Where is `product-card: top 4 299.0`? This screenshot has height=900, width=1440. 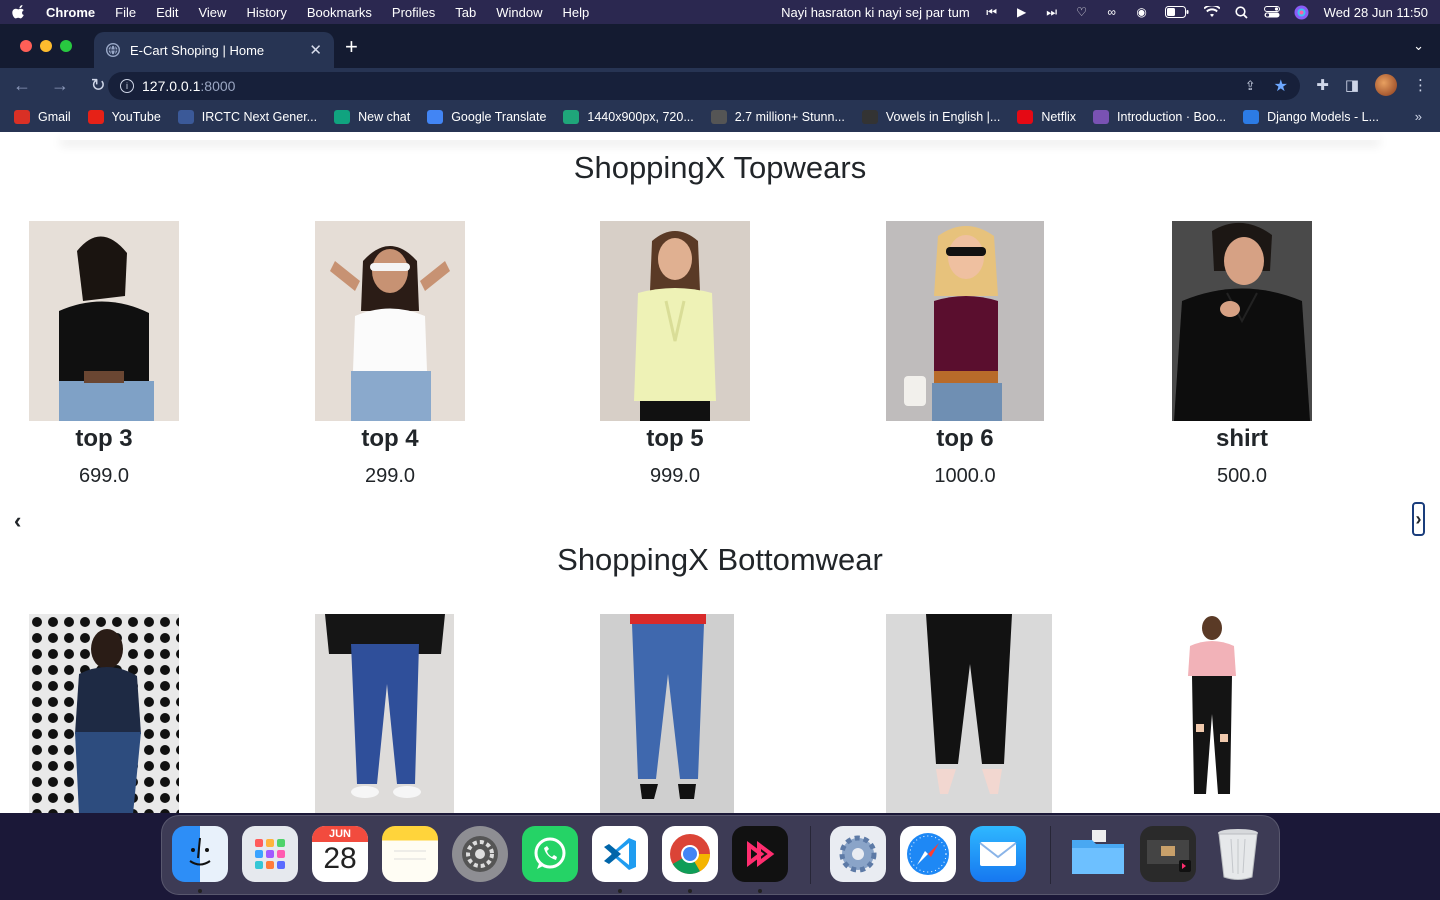
product-card: top 4 299.0 is located at coordinates (390, 354).